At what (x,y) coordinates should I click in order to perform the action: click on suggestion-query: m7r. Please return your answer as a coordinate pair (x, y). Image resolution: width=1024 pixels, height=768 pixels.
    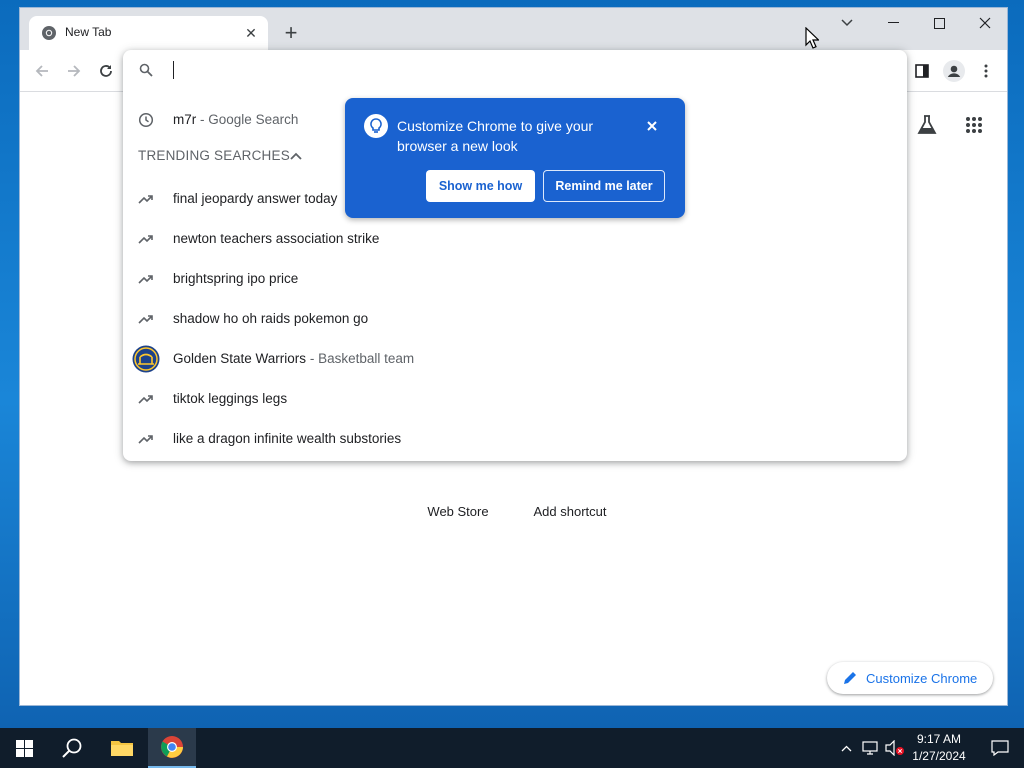
    Looking at the image, I should click on (185, 119).